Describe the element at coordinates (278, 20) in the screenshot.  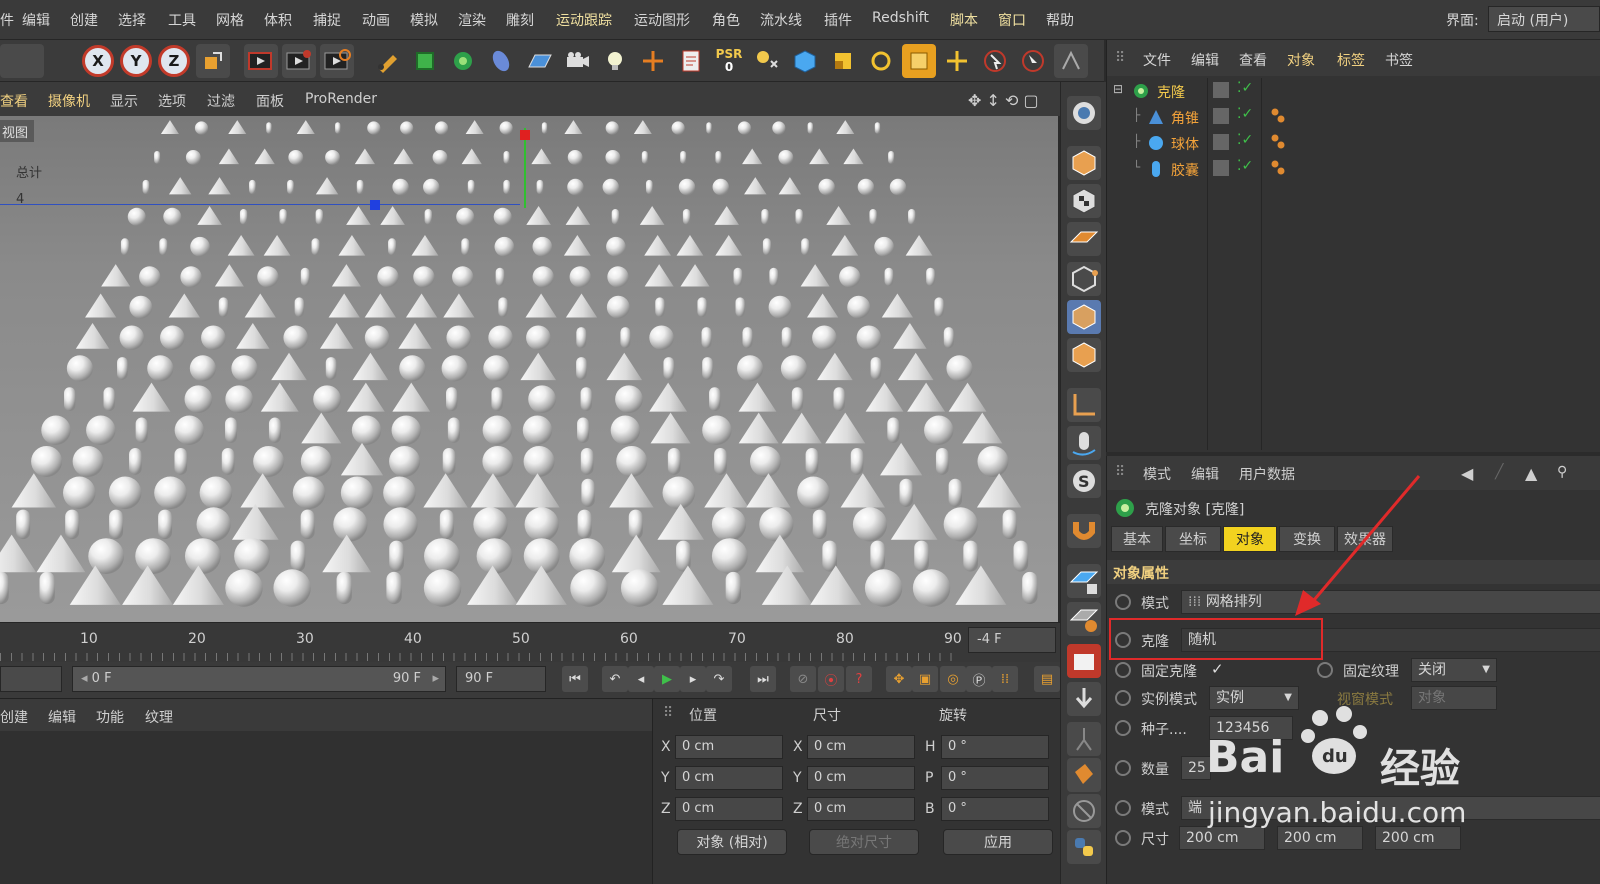
I see `menu-volume: 体积` at that location.